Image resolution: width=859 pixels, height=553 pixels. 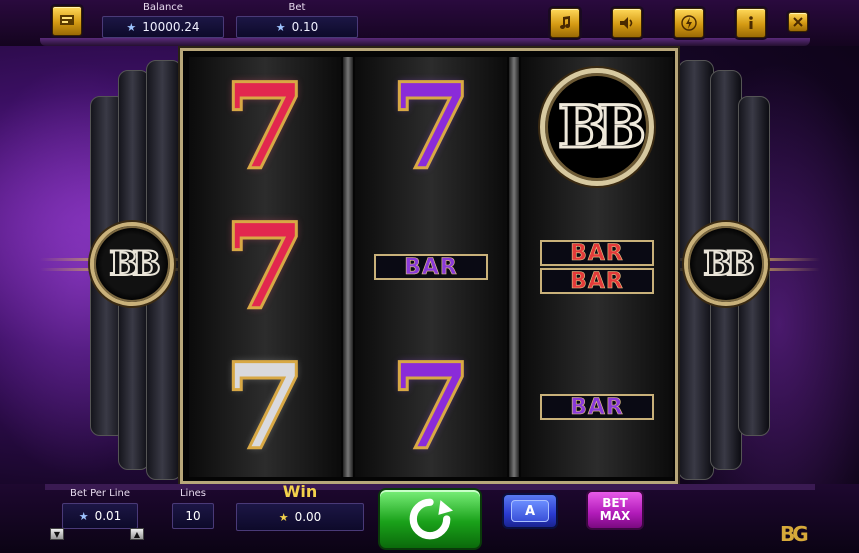 I want to click on lines-box: 10, so click(x=193, y=516).